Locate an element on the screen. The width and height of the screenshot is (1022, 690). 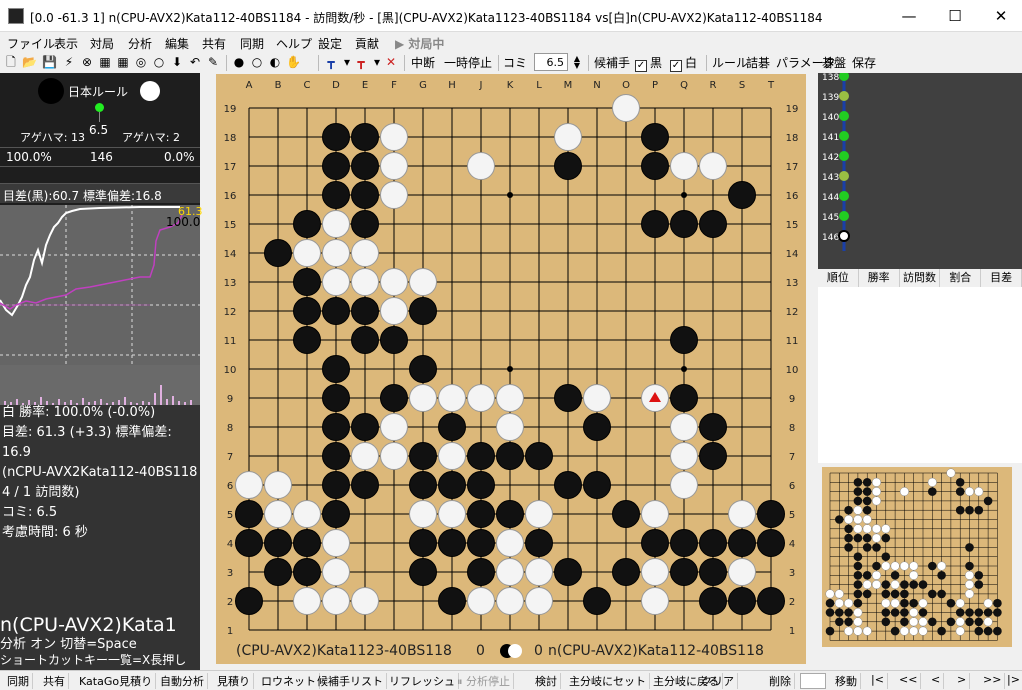
back-button: < is located at coordinates (936, 681).